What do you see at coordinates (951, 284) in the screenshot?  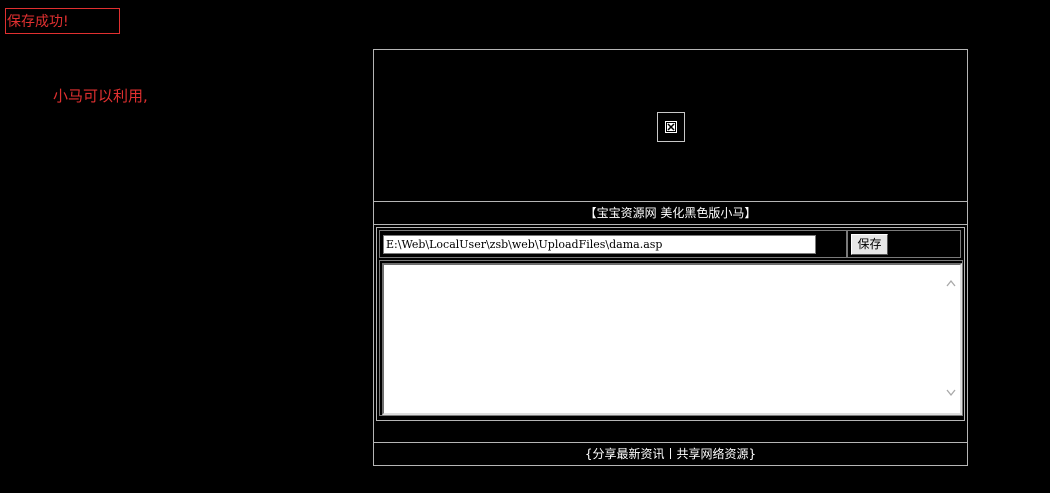 I see `scroll-up-icon` at bounding box center [951, 284].